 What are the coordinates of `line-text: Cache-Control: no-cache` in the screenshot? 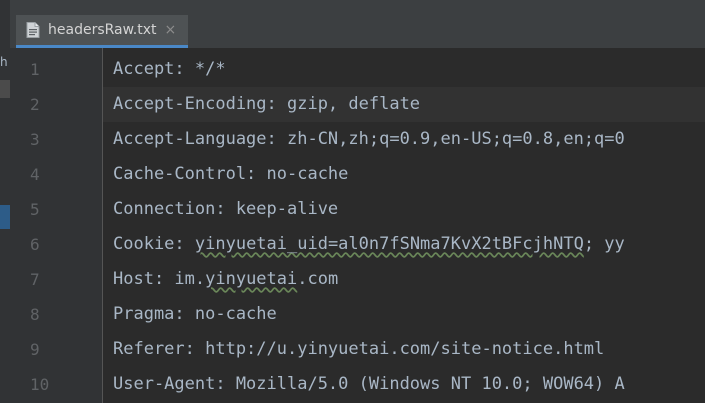 It's located at (404, 174).